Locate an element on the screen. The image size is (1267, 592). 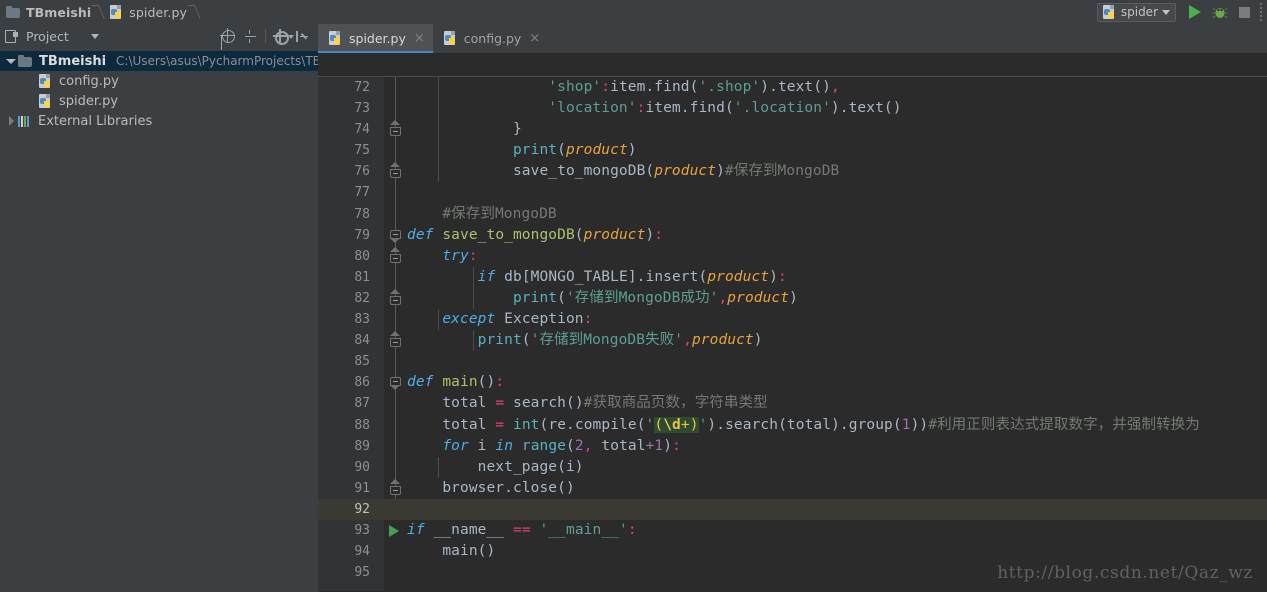
code-line: 82 print('存储到MongoDB成功',product) is located at coordinates (792, 298).